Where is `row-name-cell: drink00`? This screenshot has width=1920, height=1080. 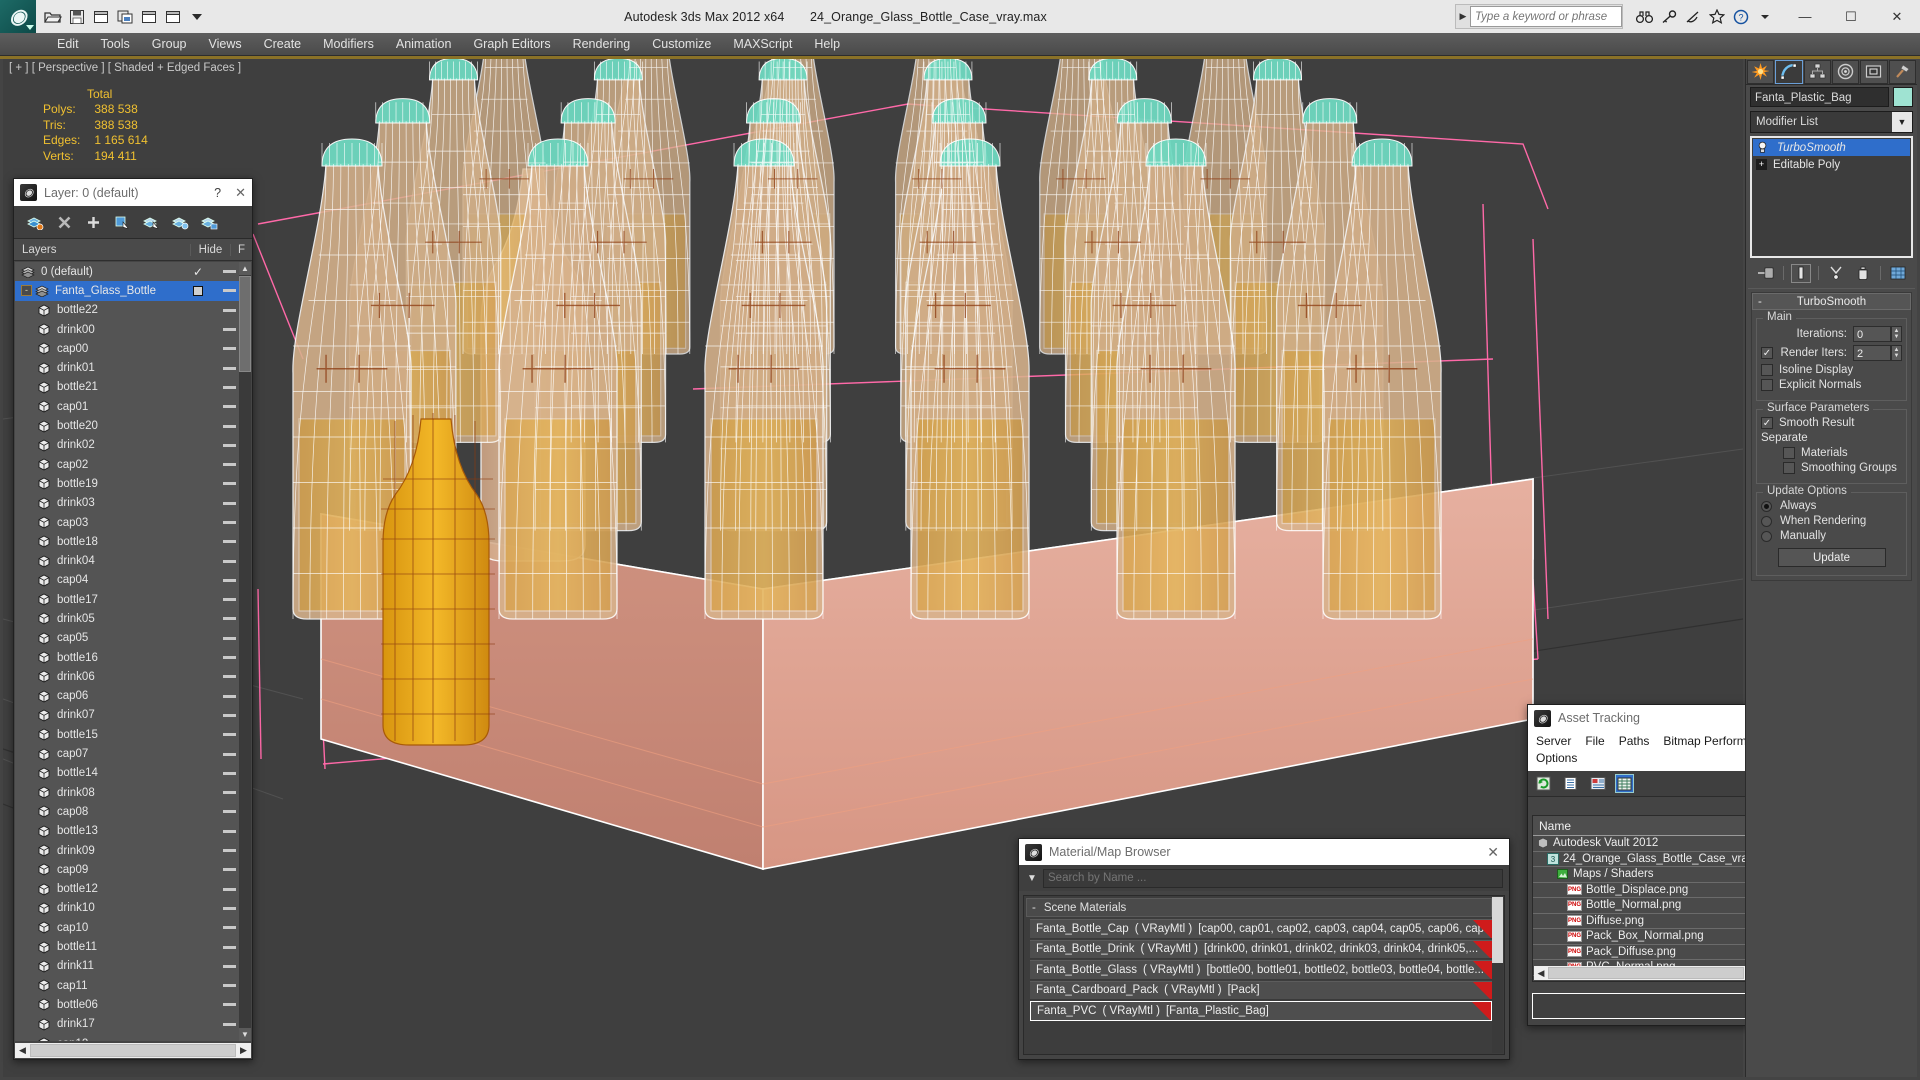 row-name-cell: drink00 is located at coordinates (96, 329).